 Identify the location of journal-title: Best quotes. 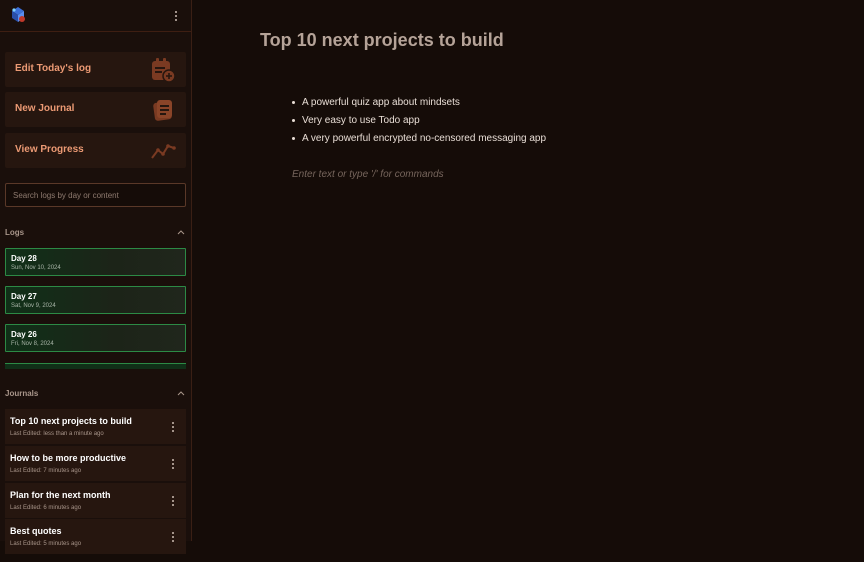
(36, 531).